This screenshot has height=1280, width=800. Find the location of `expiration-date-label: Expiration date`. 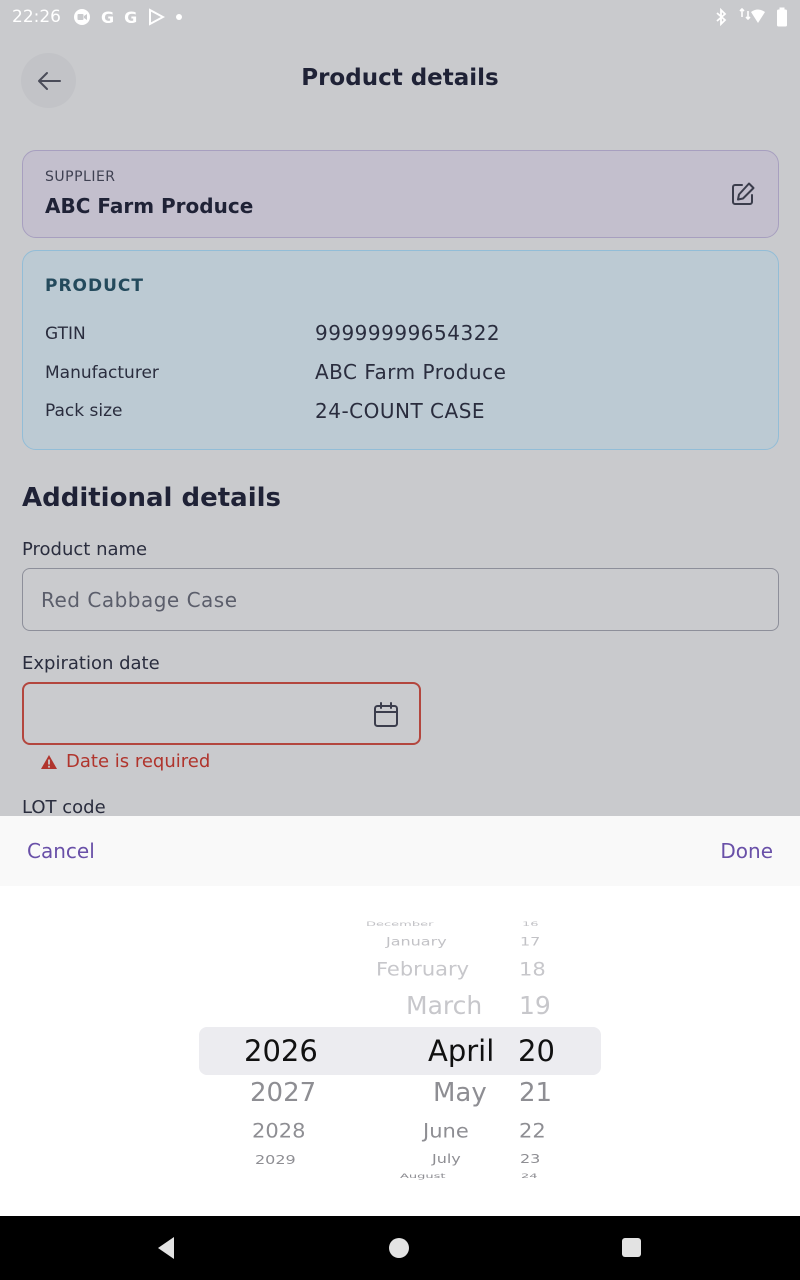

expiration-date-label: Expiration date is located at coordinates (91, 663).